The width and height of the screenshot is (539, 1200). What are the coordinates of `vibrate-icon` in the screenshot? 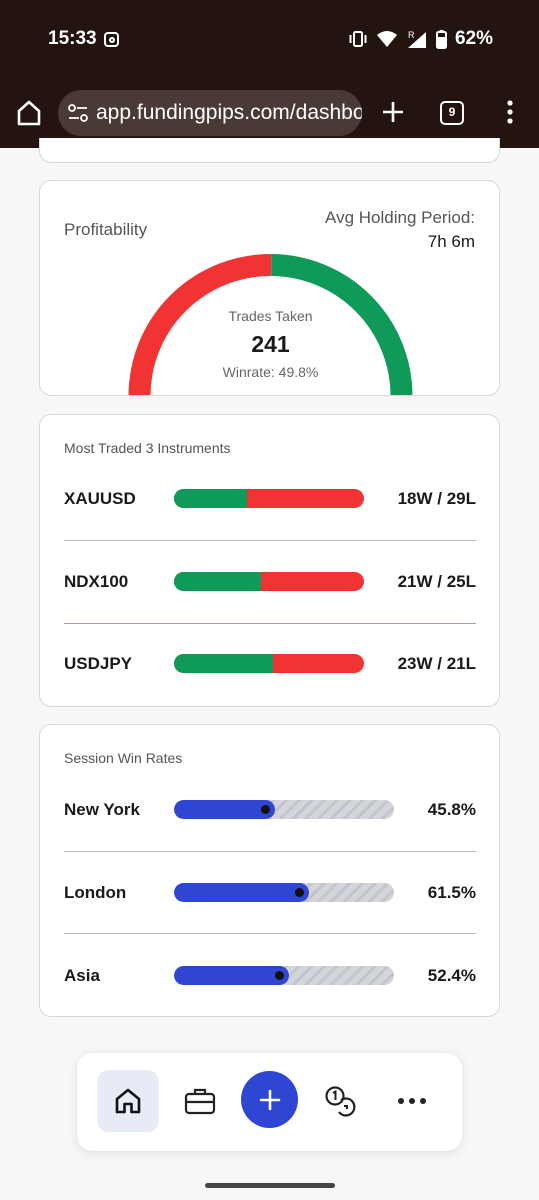 It's located at (358, 39).